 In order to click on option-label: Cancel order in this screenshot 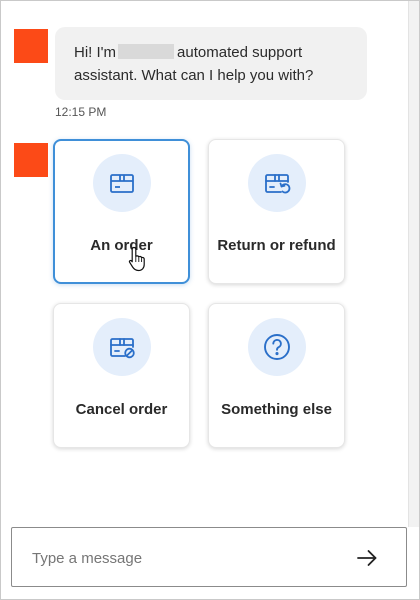, I will do `click(121, 409)`.